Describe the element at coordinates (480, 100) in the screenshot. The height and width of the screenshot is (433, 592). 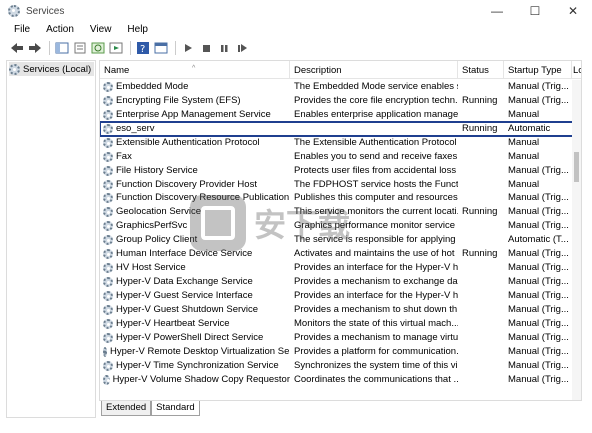
I see `service-status: Running` at that location.